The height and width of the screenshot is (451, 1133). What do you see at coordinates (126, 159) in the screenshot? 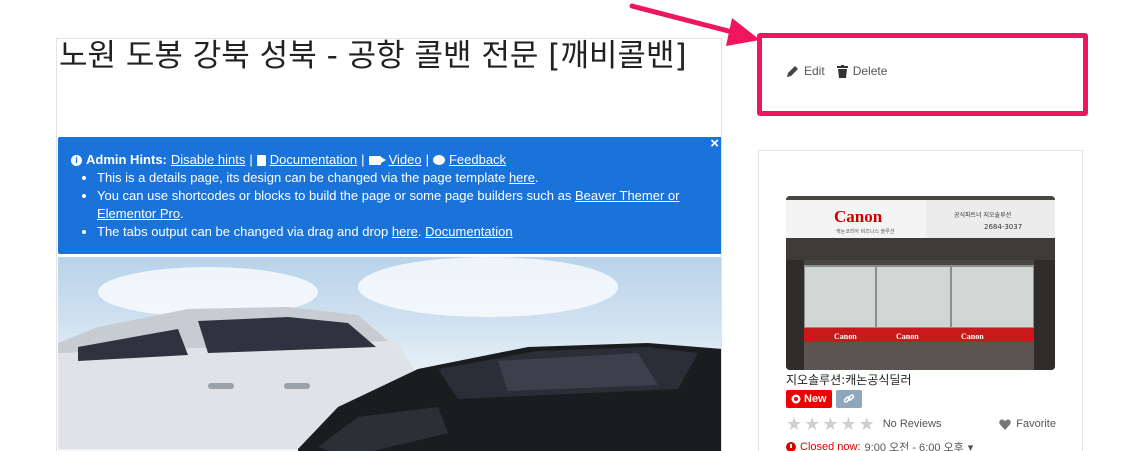
I see `hints-label: Admin Hints:` at bounding box center [126, 159].